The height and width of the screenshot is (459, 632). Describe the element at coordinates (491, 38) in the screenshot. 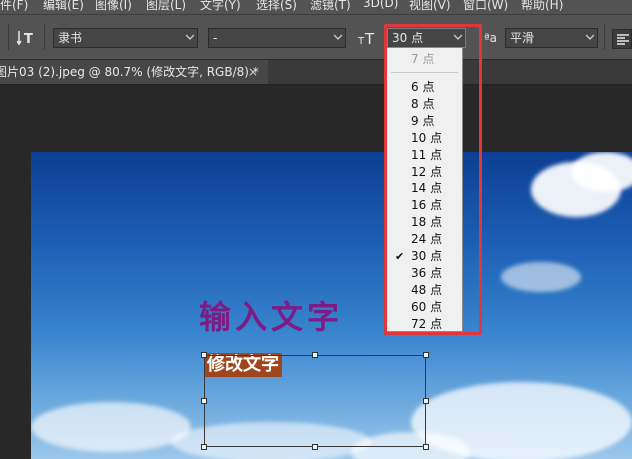

I see `antialias-icon: ªa` at that location.